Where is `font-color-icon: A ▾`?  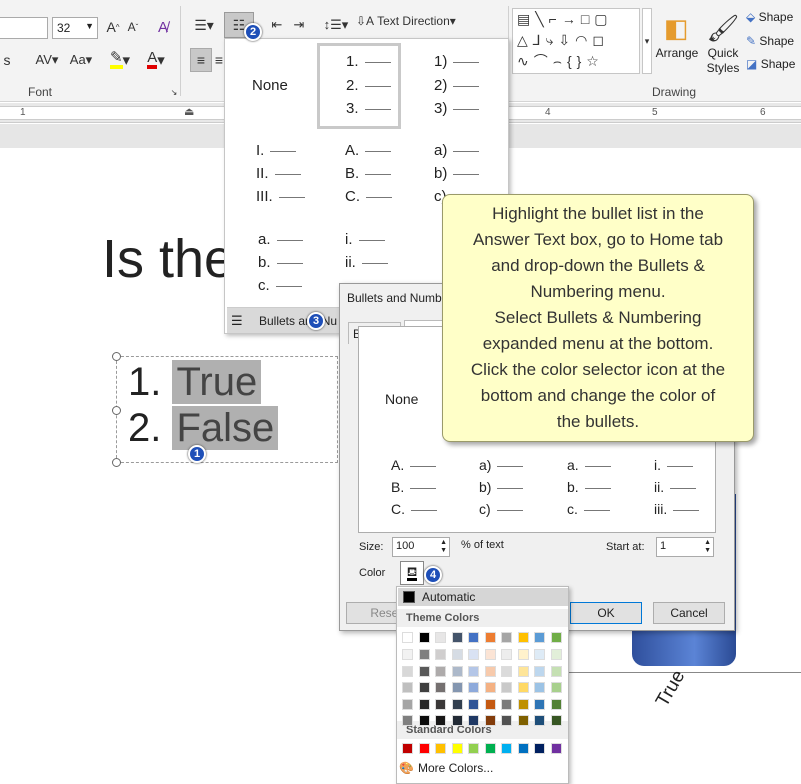 font-color-icon: A ▾ is located at coordinates (156, 60).